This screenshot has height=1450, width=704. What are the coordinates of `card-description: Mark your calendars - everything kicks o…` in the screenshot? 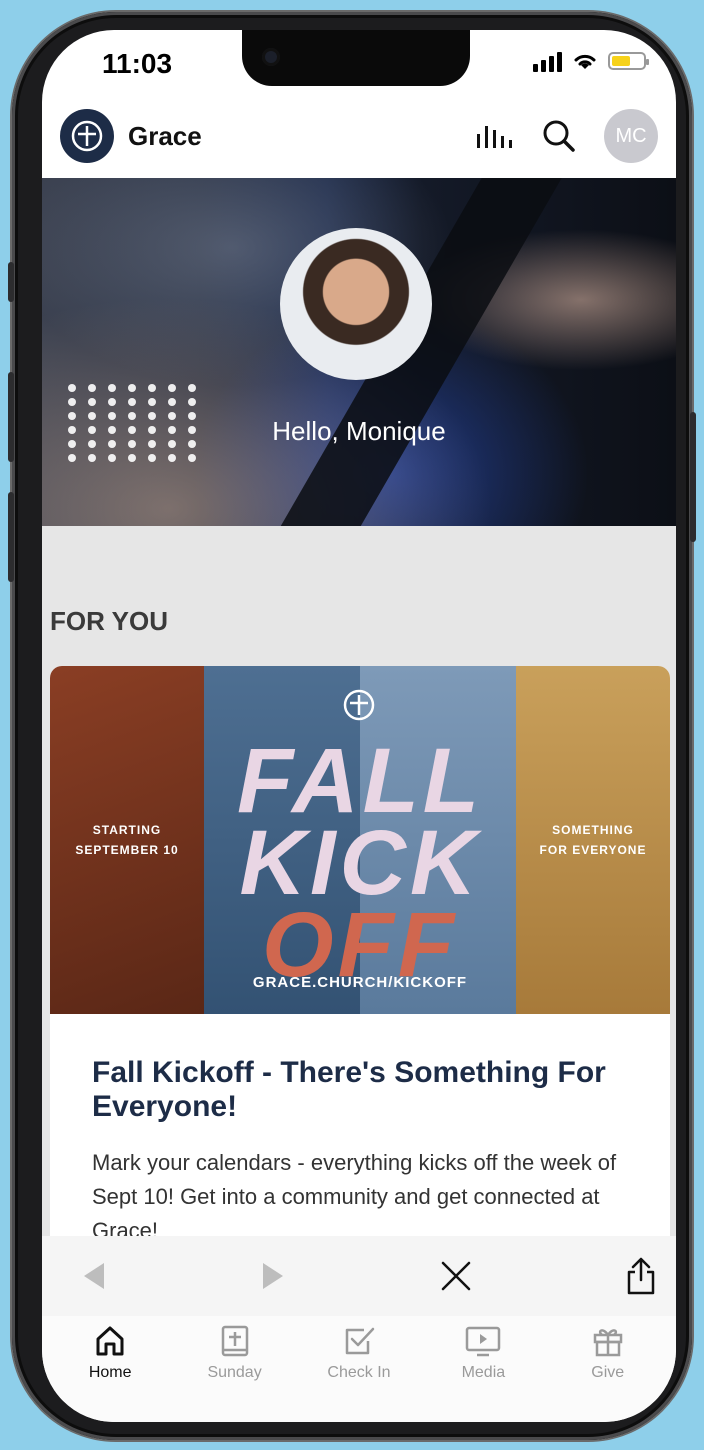 It's located at (354, 1196).